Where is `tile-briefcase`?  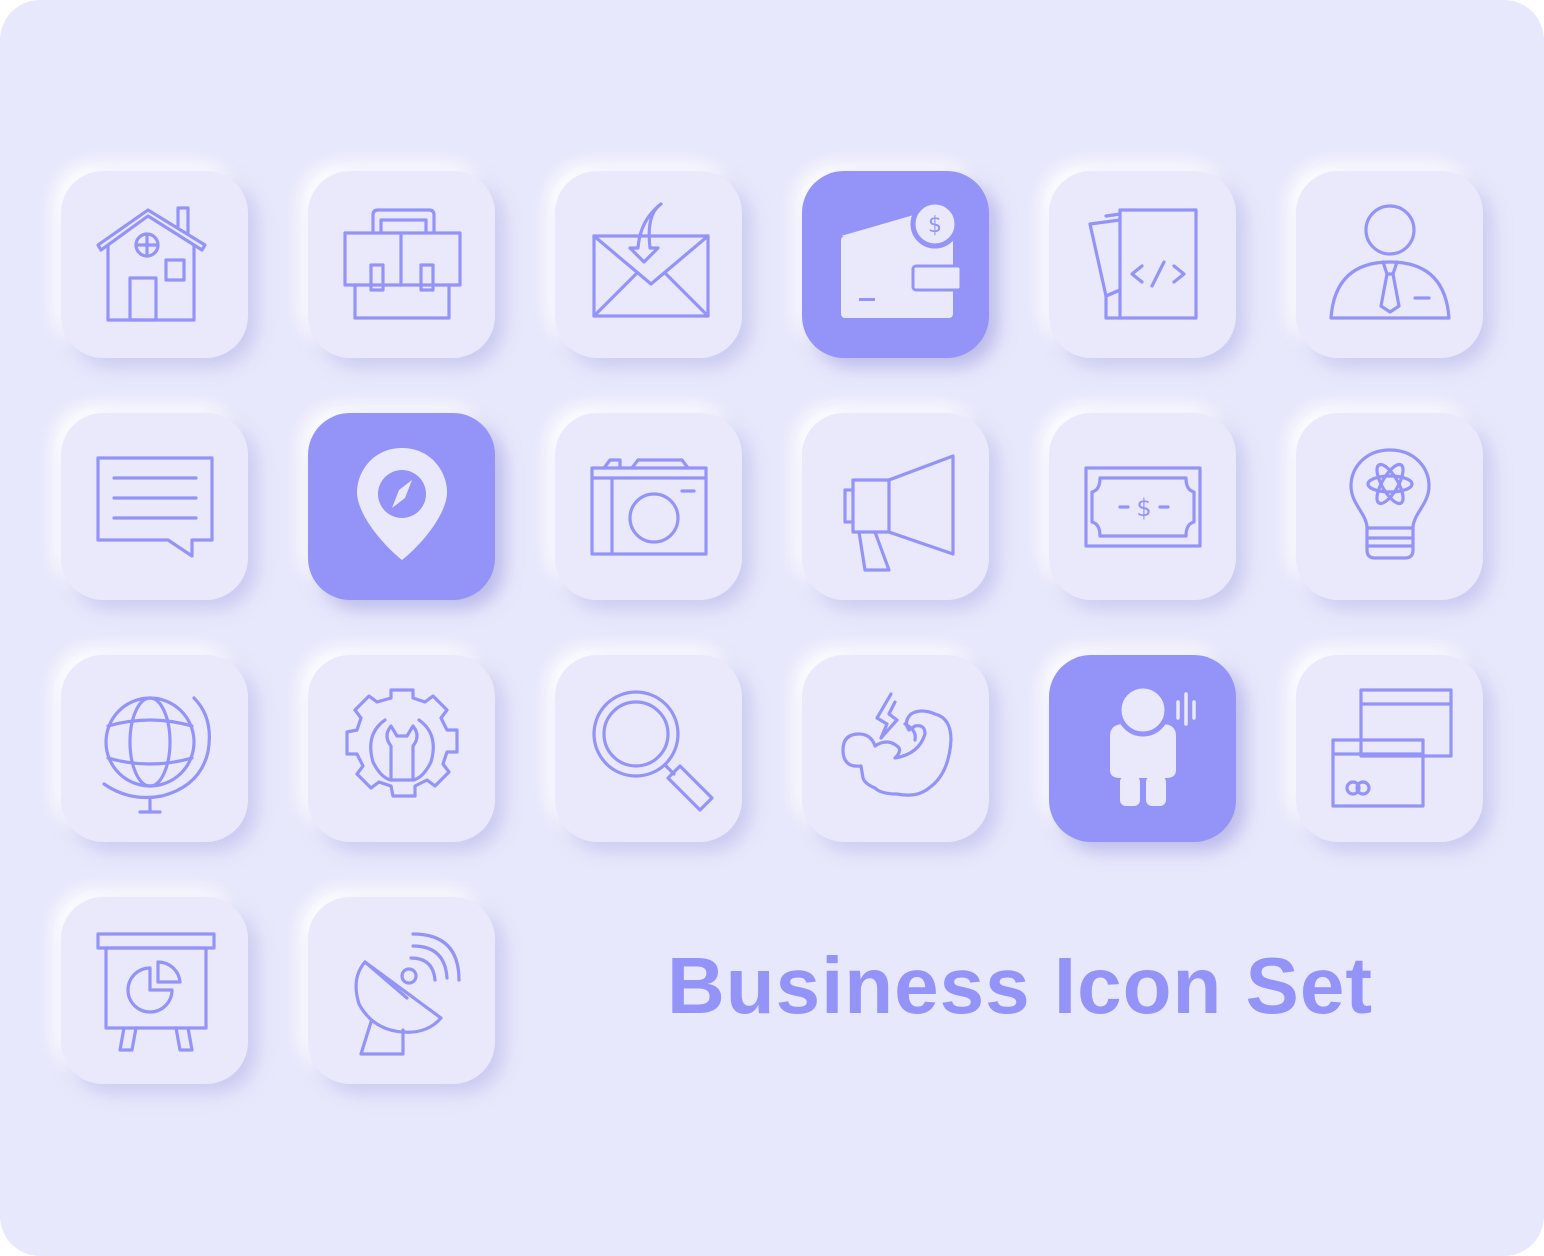
tile-briefcase is located at coordinates (401, 264).